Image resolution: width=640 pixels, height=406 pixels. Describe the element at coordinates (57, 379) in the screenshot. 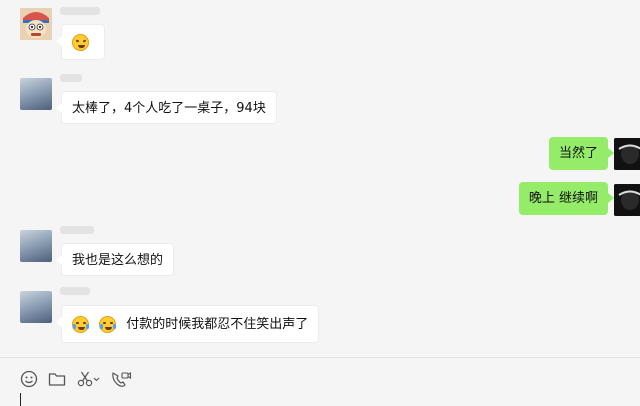

I see `folder-icon` at that location.